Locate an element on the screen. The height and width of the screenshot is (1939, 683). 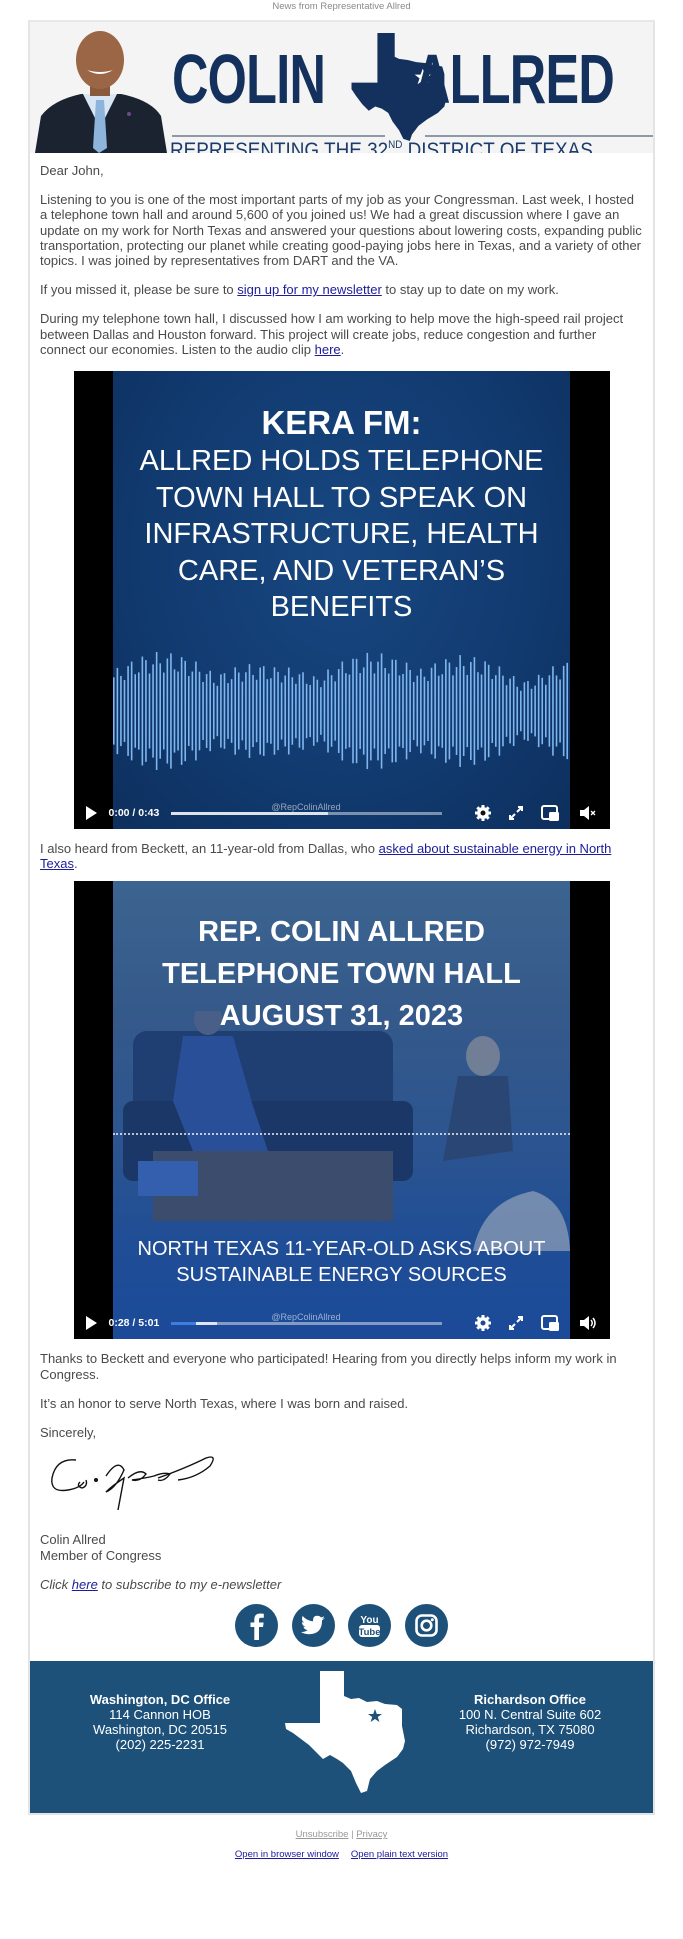
open-plain-text-link: Open plain text version is located at coordinates (399, 1854).